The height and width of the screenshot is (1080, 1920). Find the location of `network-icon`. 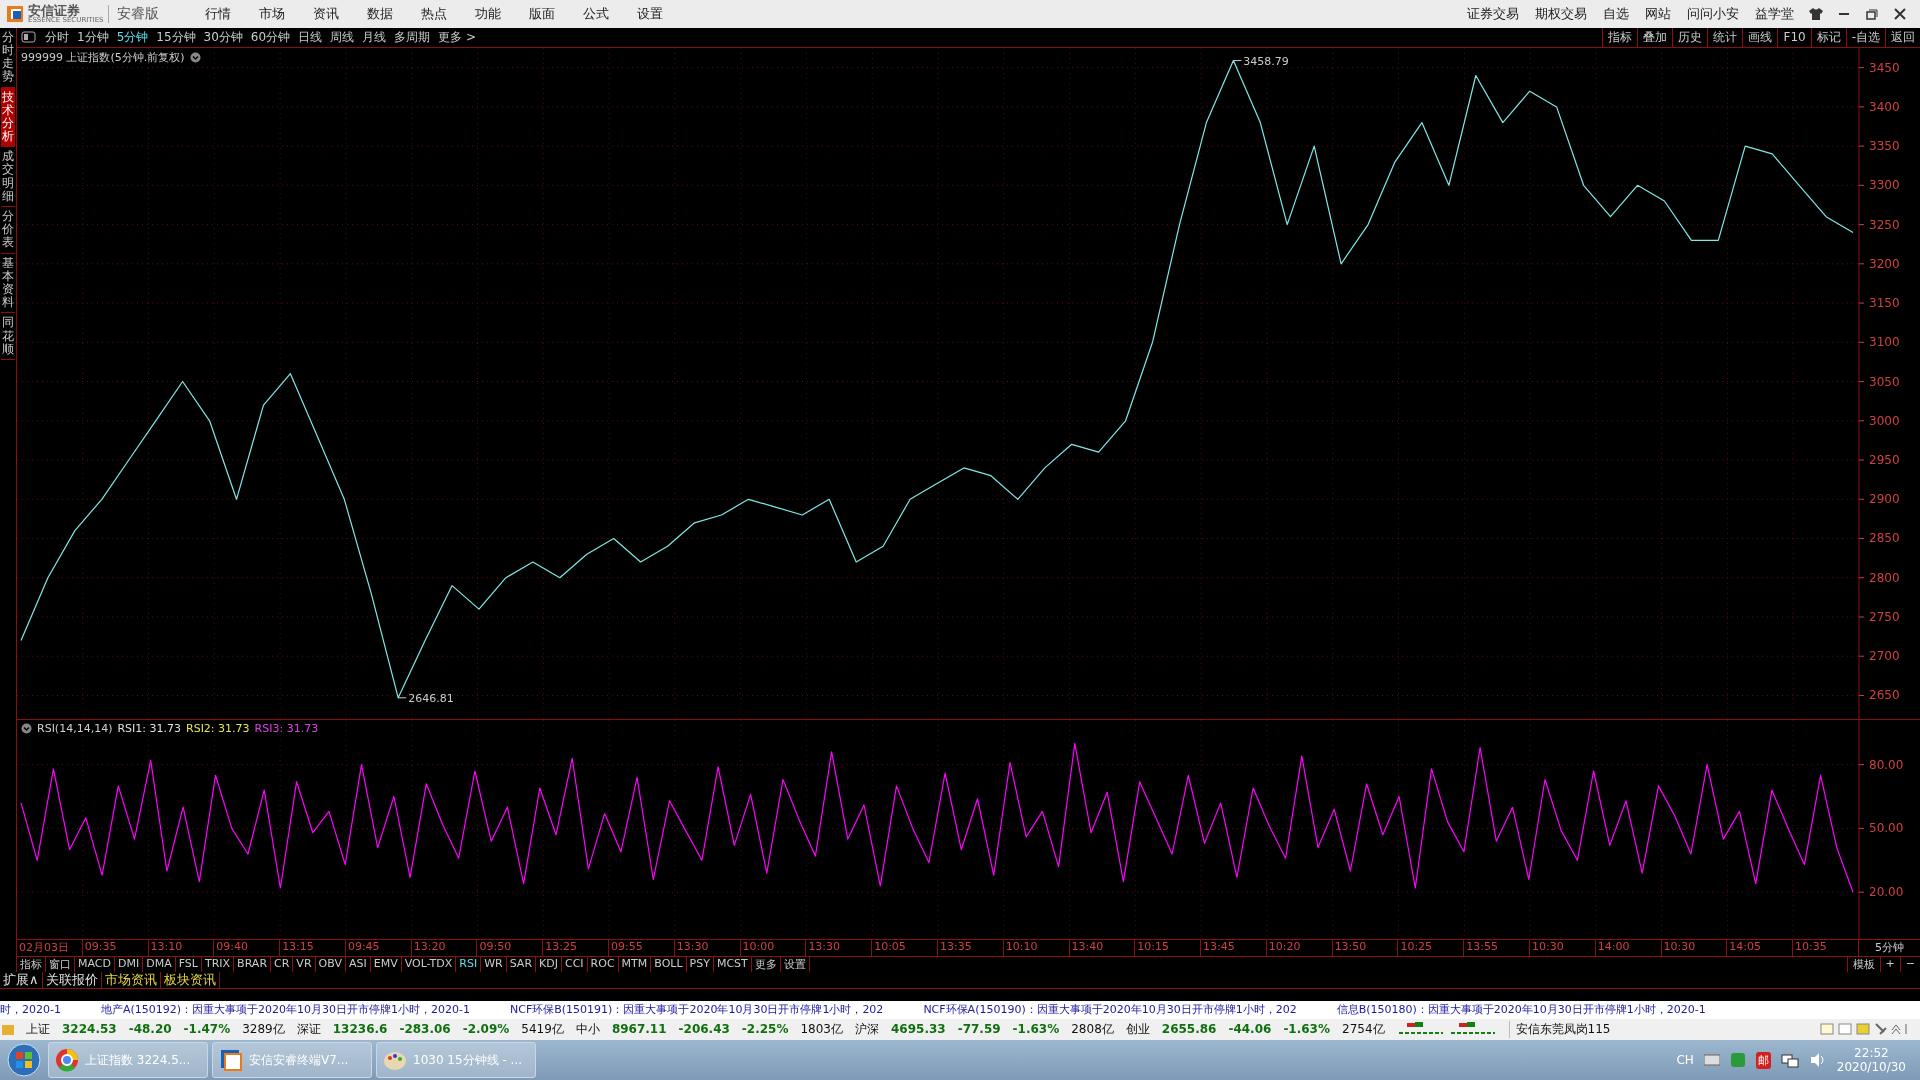

network-icon is located at coordinates (1789, 1060).